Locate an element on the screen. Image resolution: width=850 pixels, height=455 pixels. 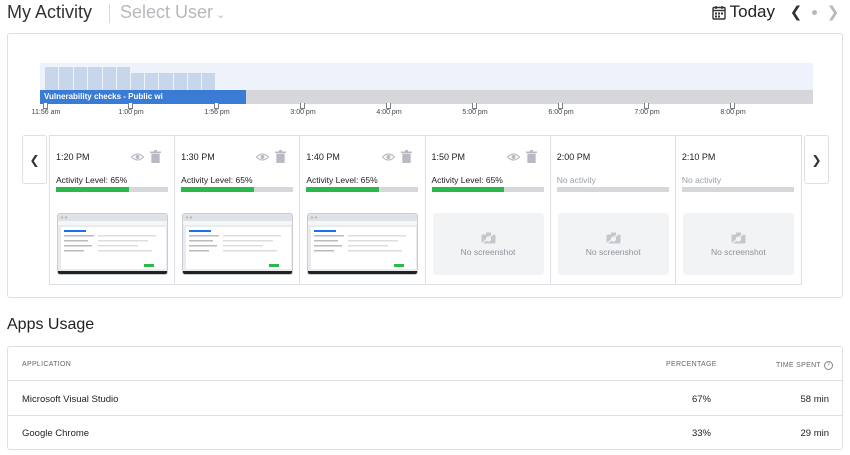
app-percentage: 33% is located at coordinates (701, 433).